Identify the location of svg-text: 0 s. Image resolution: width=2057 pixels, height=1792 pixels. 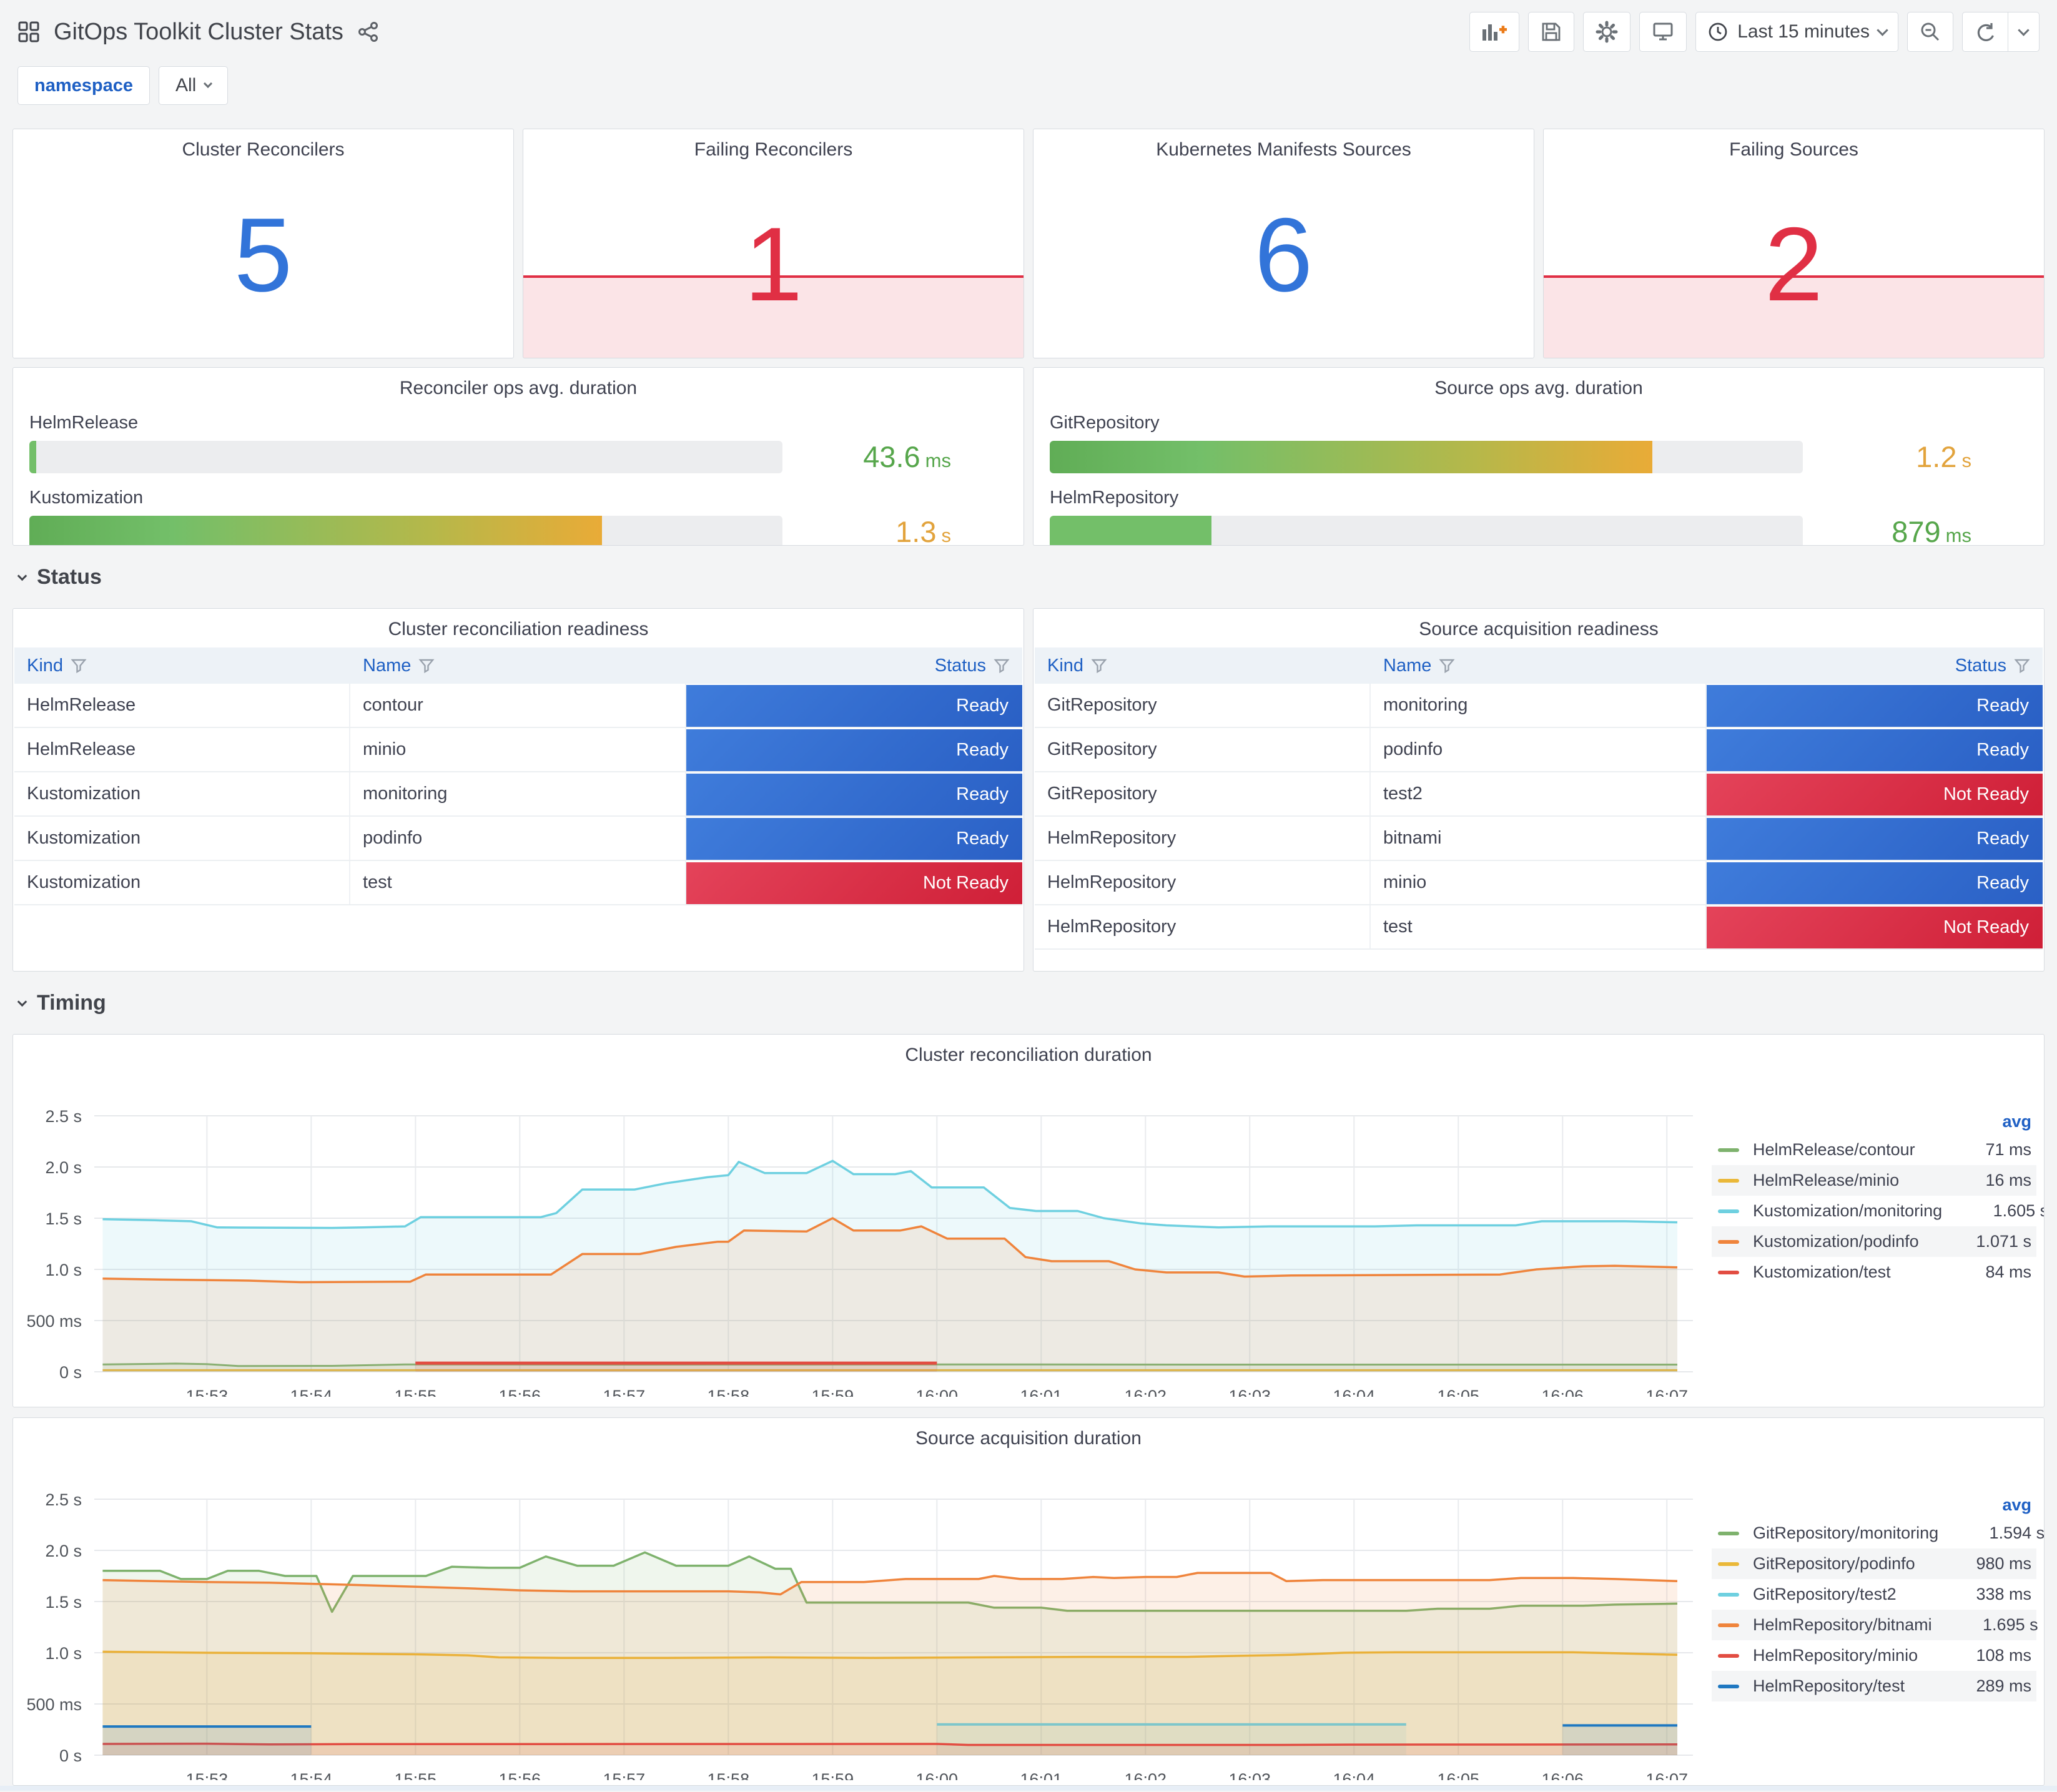
(70, 1755).